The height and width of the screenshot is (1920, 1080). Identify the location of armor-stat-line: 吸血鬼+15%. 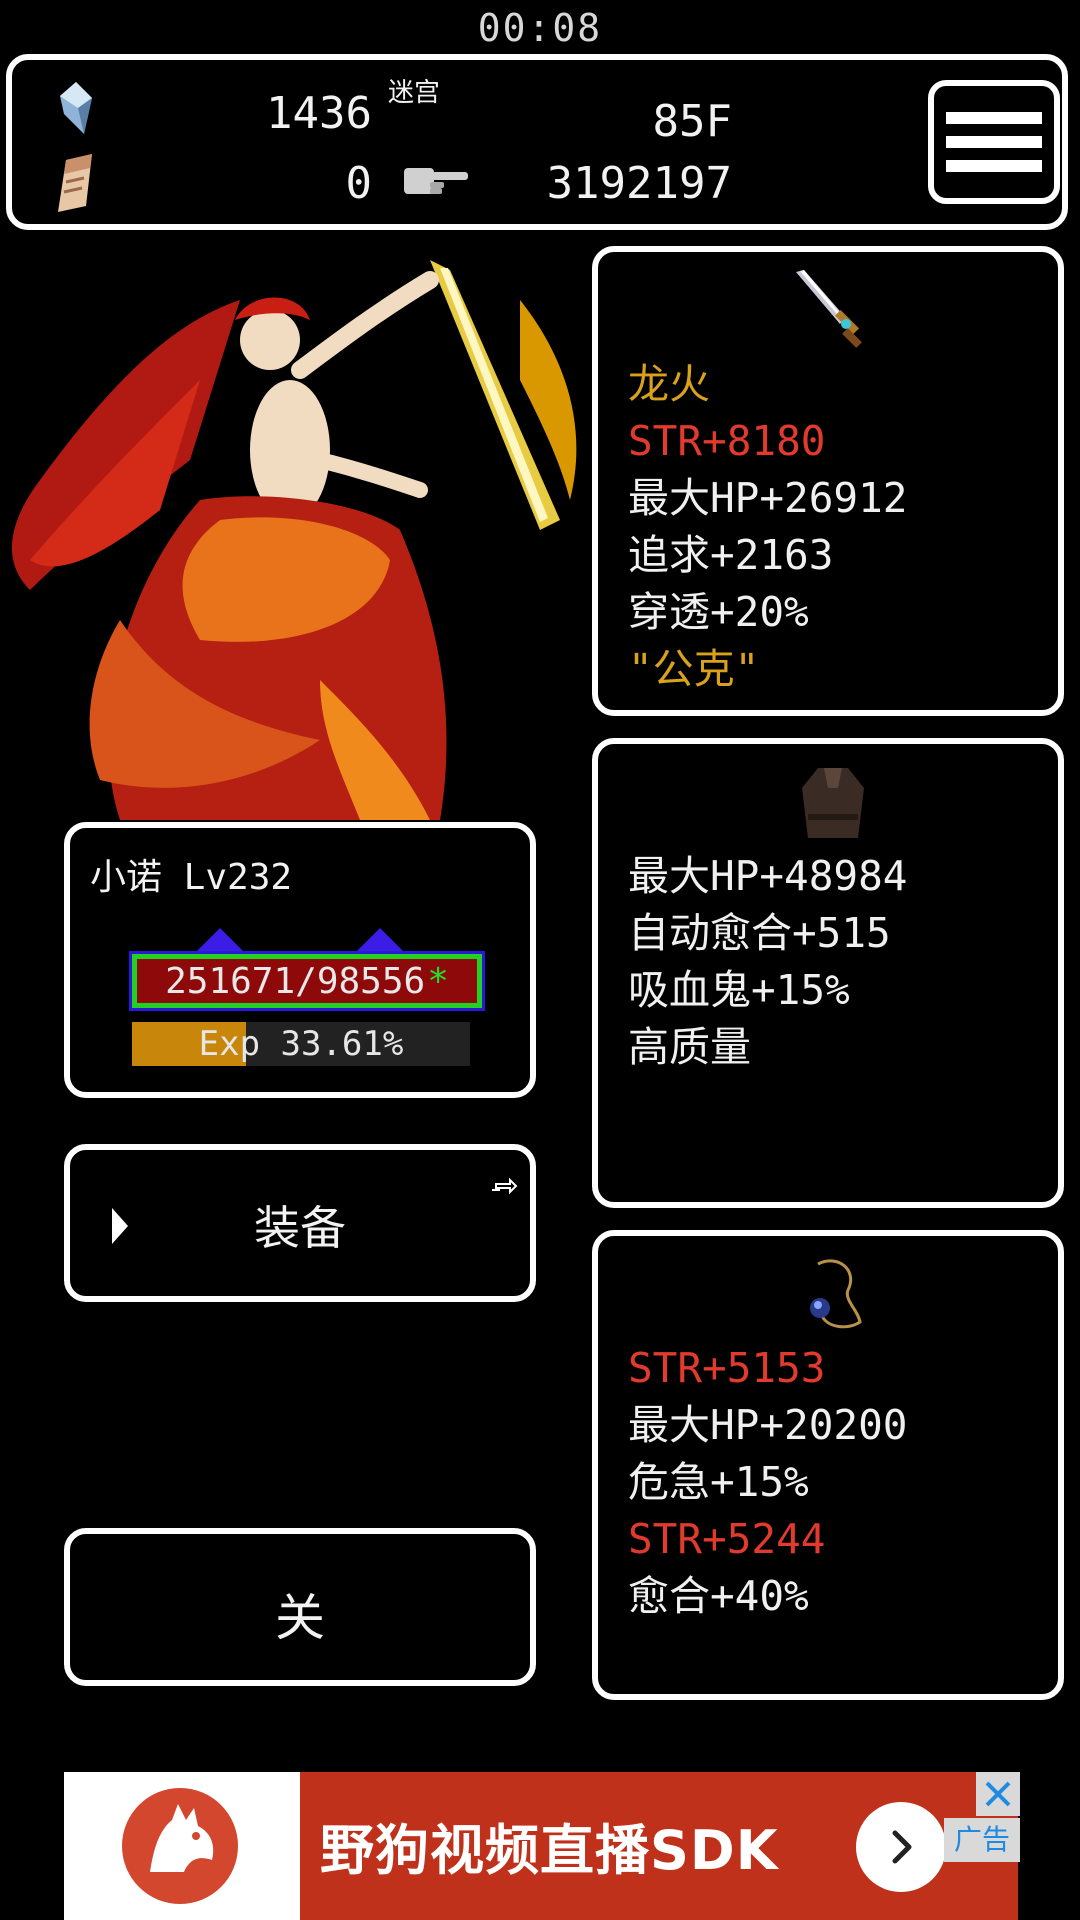
(739, 990).